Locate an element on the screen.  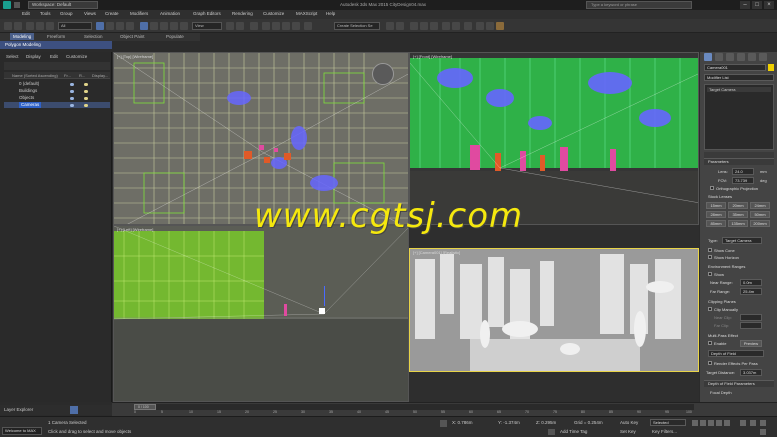
maximize-viewport-icon is located at coordinates (763, 432).